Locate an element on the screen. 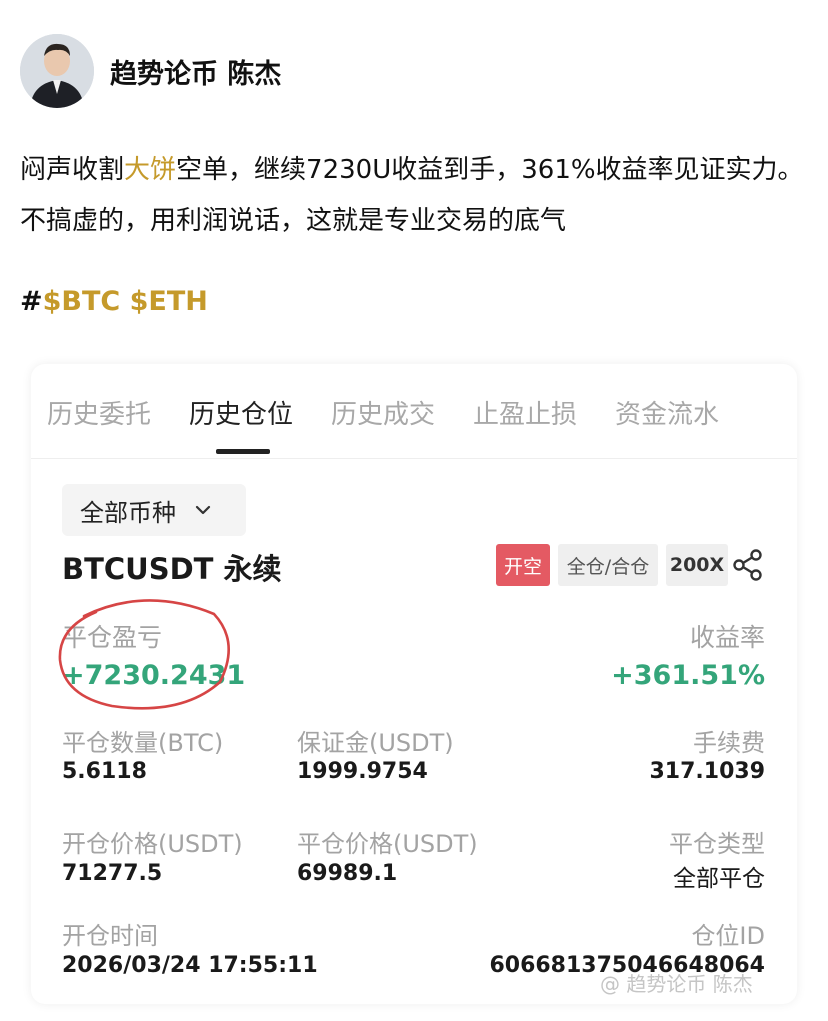  open-time-value: 2026/03/24 17:55:11 is located at coordinates (190, 965).